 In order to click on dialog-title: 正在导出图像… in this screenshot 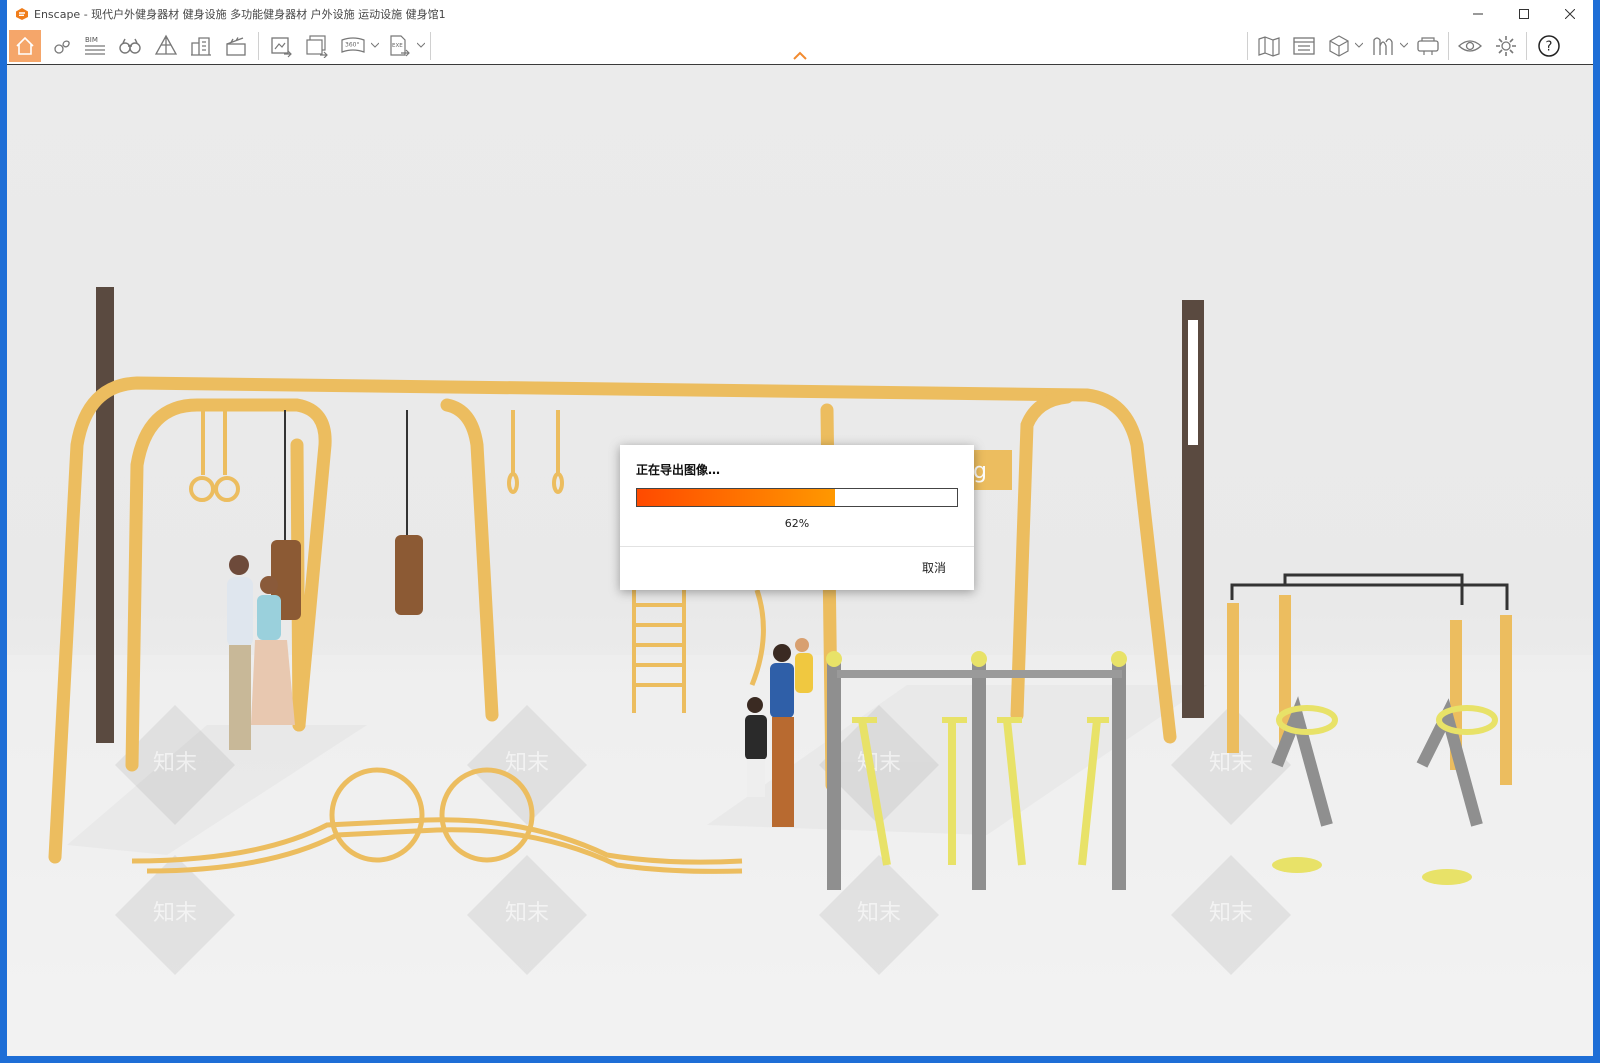, I will do `click(678, 470)`.